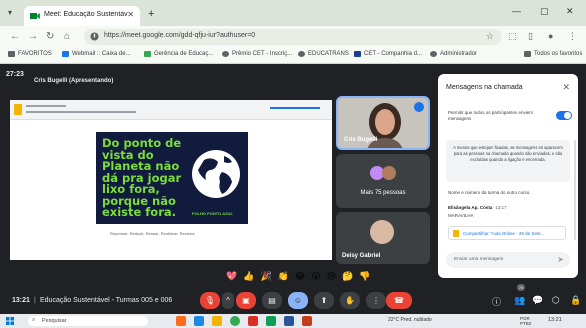 The width and height of the screenshot is (586, 328). Describe the element at coordinates (106, 300) in the screenshot. I see `meeting-name: Educação Sustentável - Turmas 005 e 006` at that location.